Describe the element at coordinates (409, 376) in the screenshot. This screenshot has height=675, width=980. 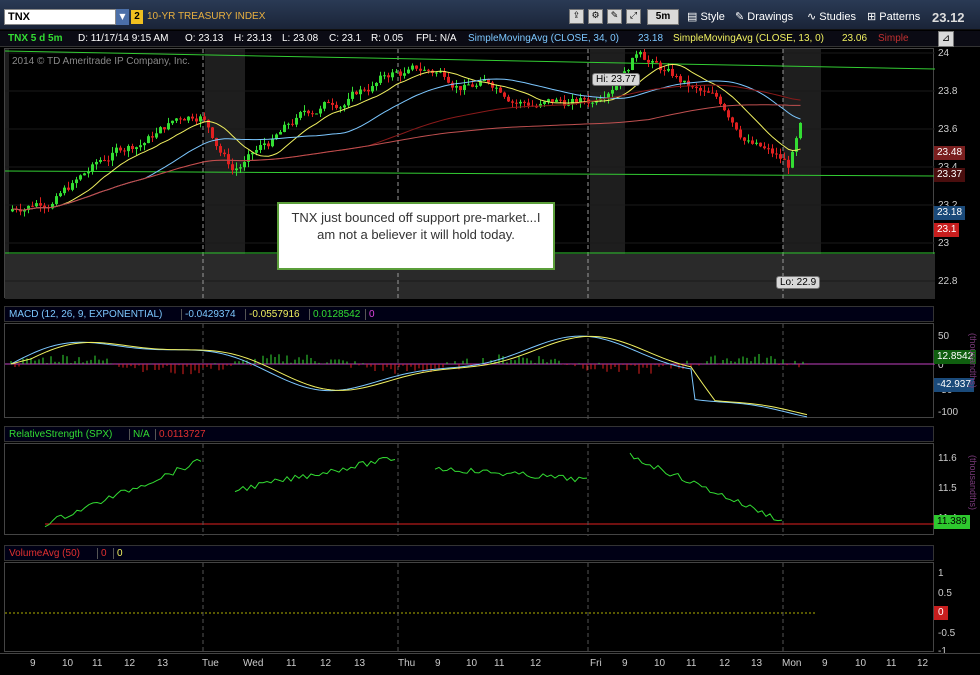
I see `macd-line` at that location.